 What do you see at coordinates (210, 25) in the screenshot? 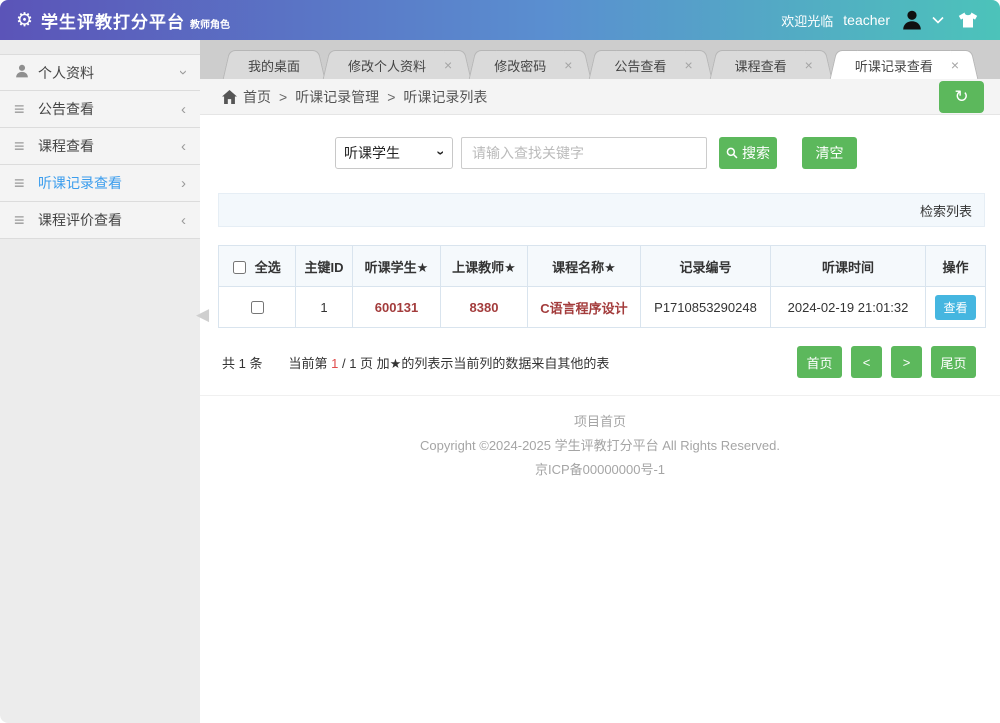
I see `role-badge: 教师角色` at bounding box center [210, 25].